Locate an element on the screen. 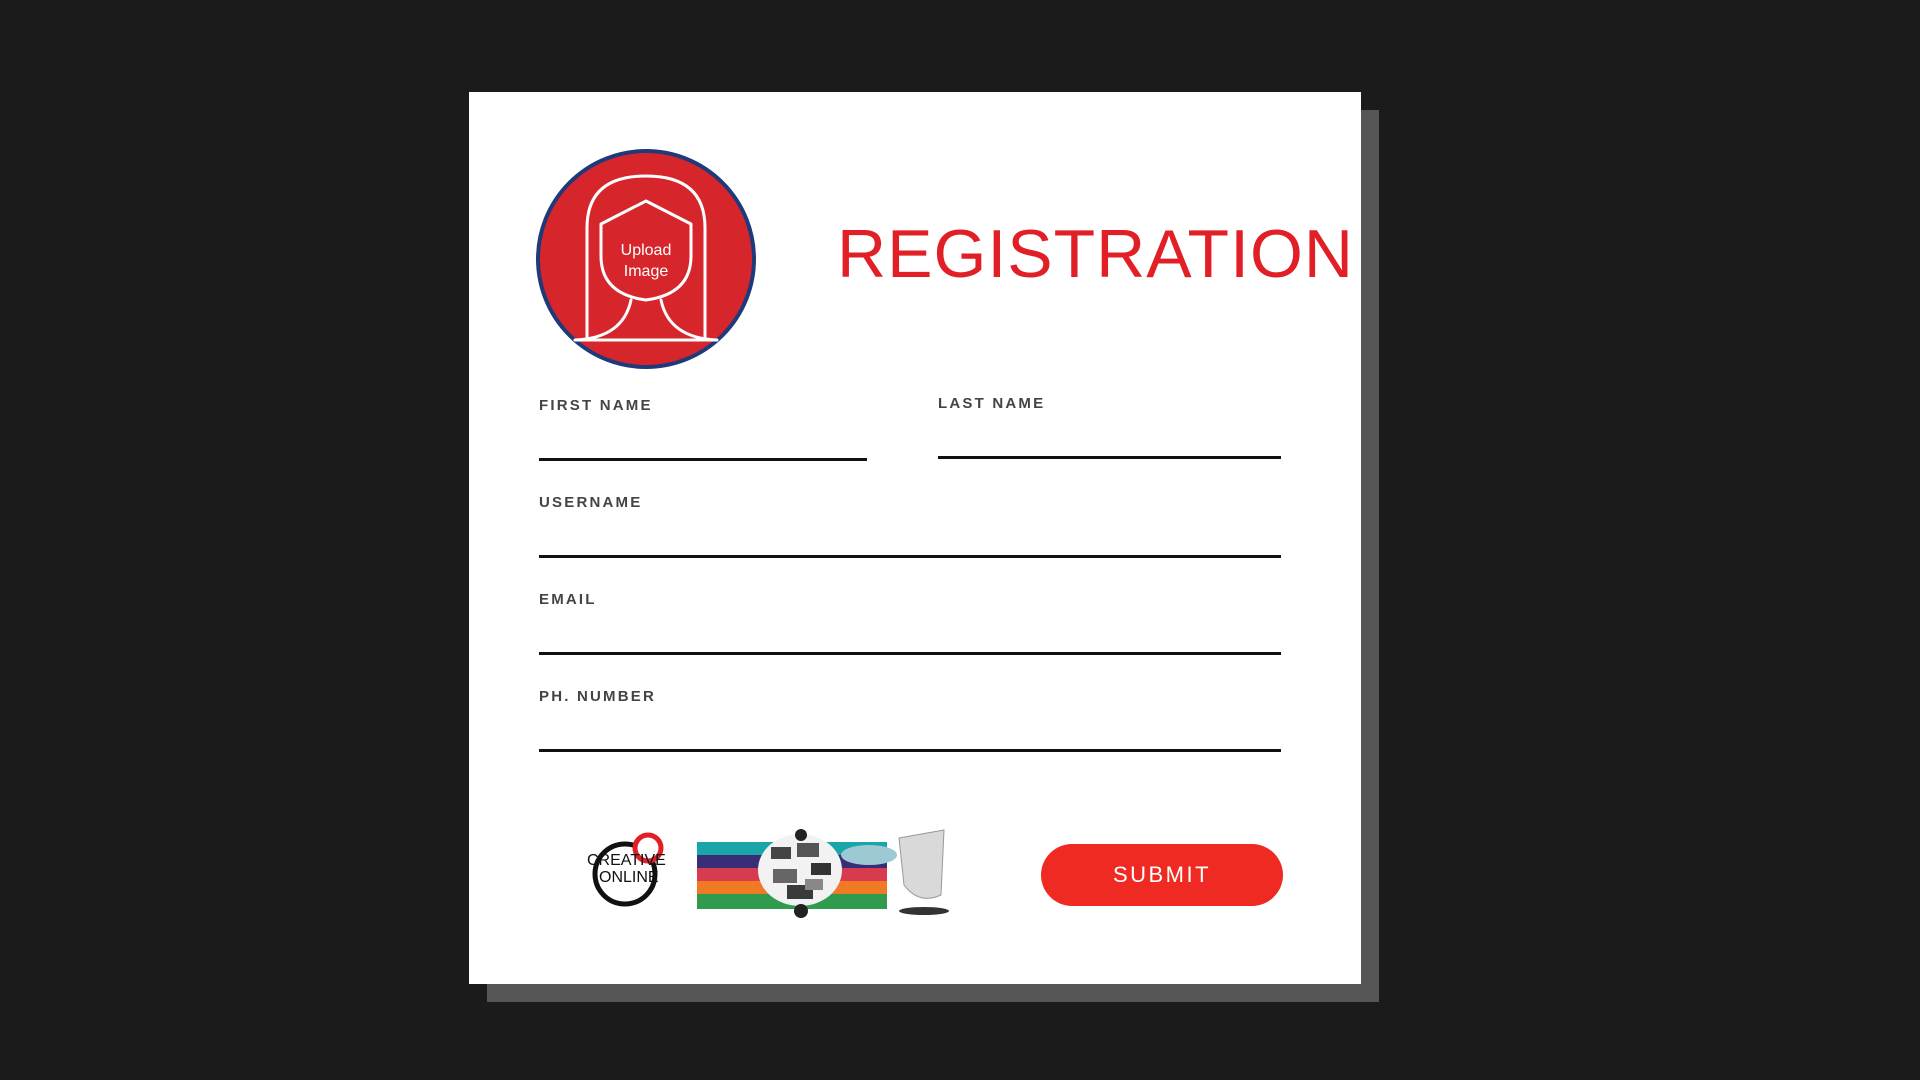 Image resolution: width=1920 pixels, height=1080 pixels. username-group: USERNAME is located at coordinates (910, 526).